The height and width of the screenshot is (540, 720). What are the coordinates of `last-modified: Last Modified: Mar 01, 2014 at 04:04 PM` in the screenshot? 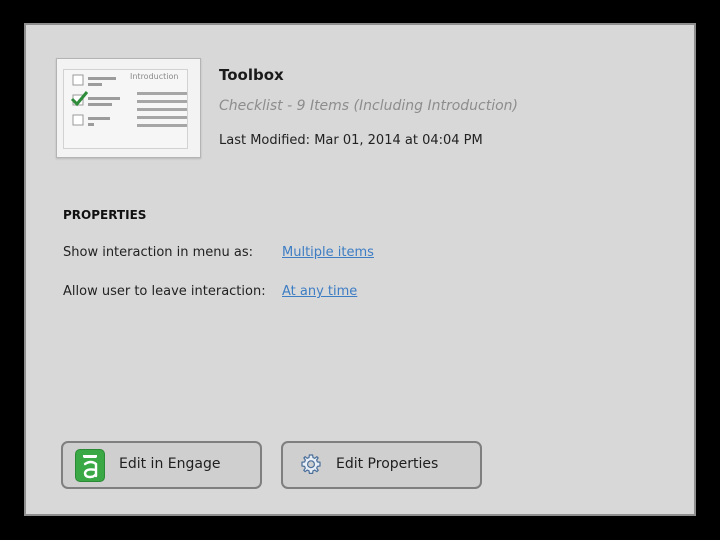 It's located at (351, 140).